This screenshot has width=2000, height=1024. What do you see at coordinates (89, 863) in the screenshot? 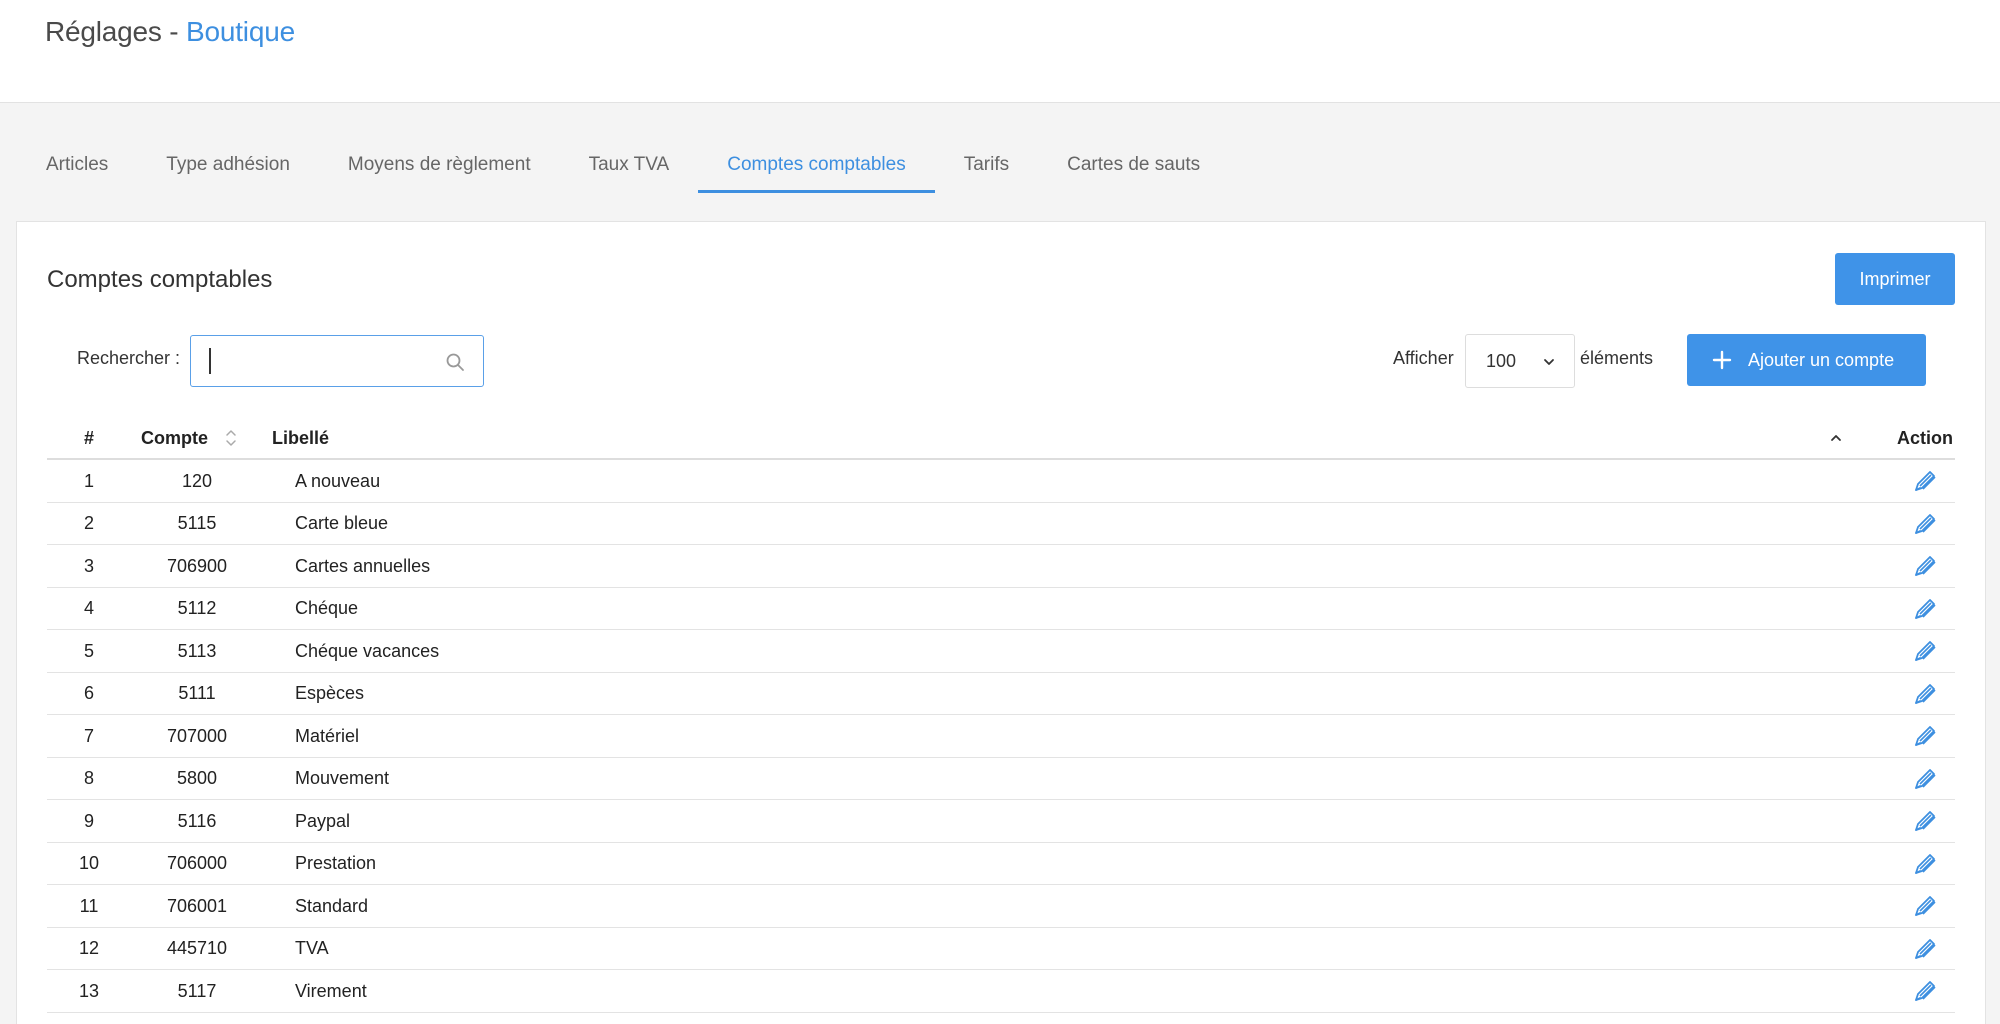
I see `cell-num: 10` at bounding box center [89, 863].